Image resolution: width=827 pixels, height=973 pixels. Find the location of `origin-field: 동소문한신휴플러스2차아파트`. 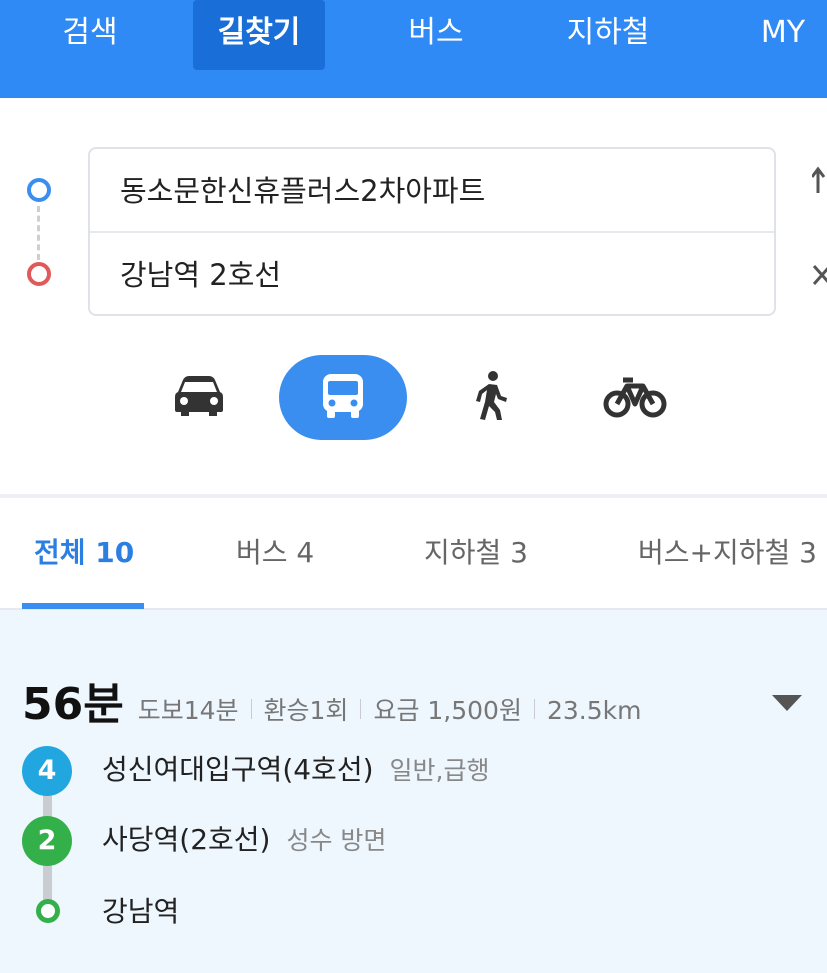

origin-field: 동소문한신휴플러스2차아파트 is located at coordinates (432, 191).